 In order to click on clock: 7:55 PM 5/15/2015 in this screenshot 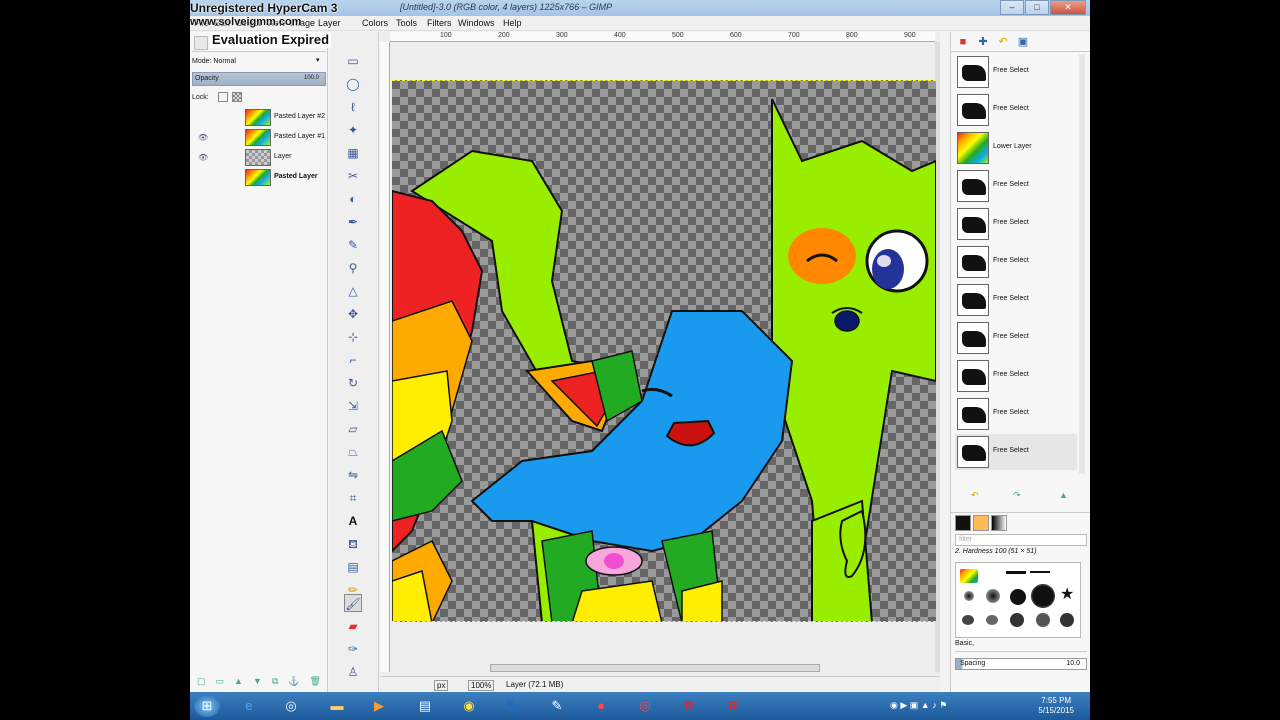, I will do `click(1056, 706)`.